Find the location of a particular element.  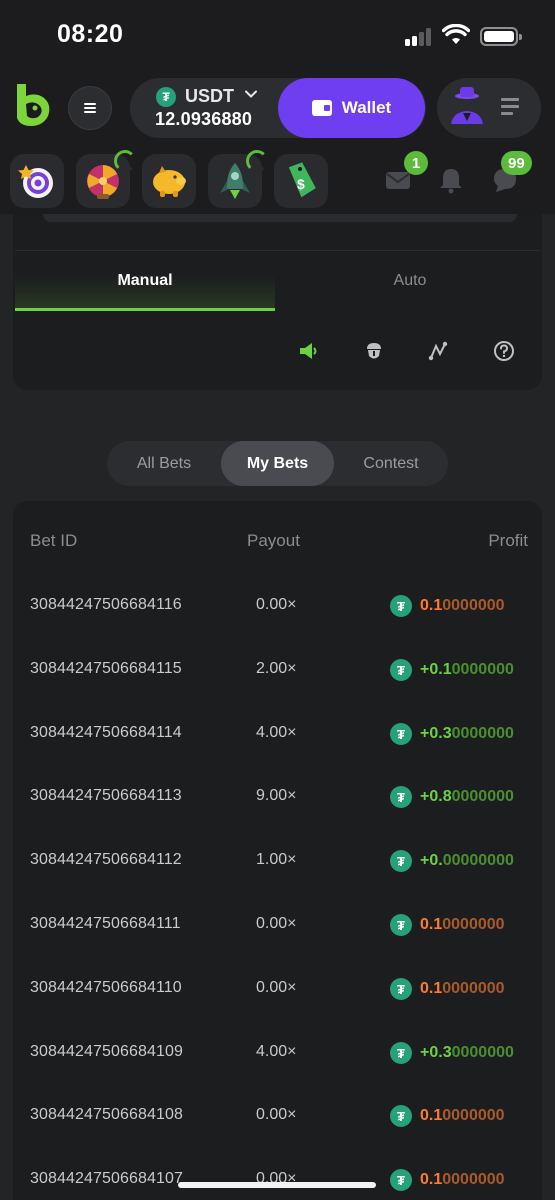

bet-id: 30844247506684109 is located at coordinates (106, 1051).